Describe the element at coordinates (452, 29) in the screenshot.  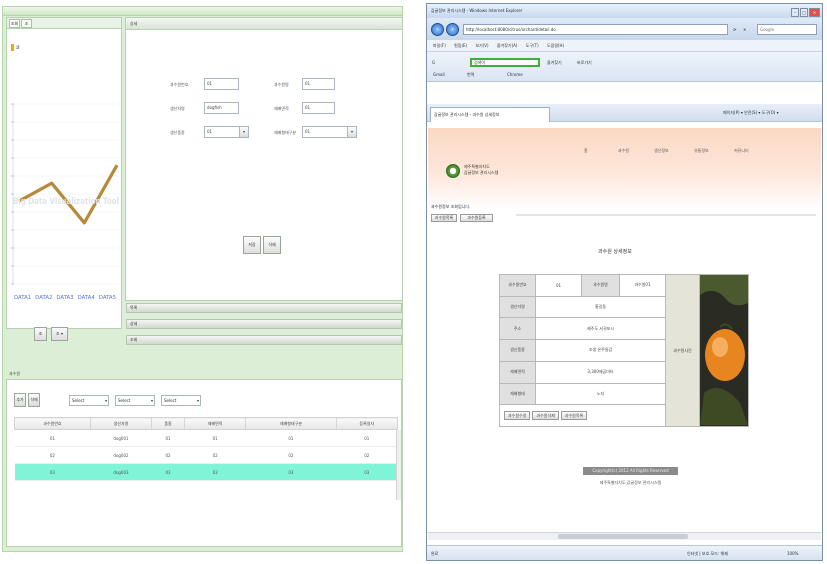
I see `forward-arrow-icon: ›` at that location.